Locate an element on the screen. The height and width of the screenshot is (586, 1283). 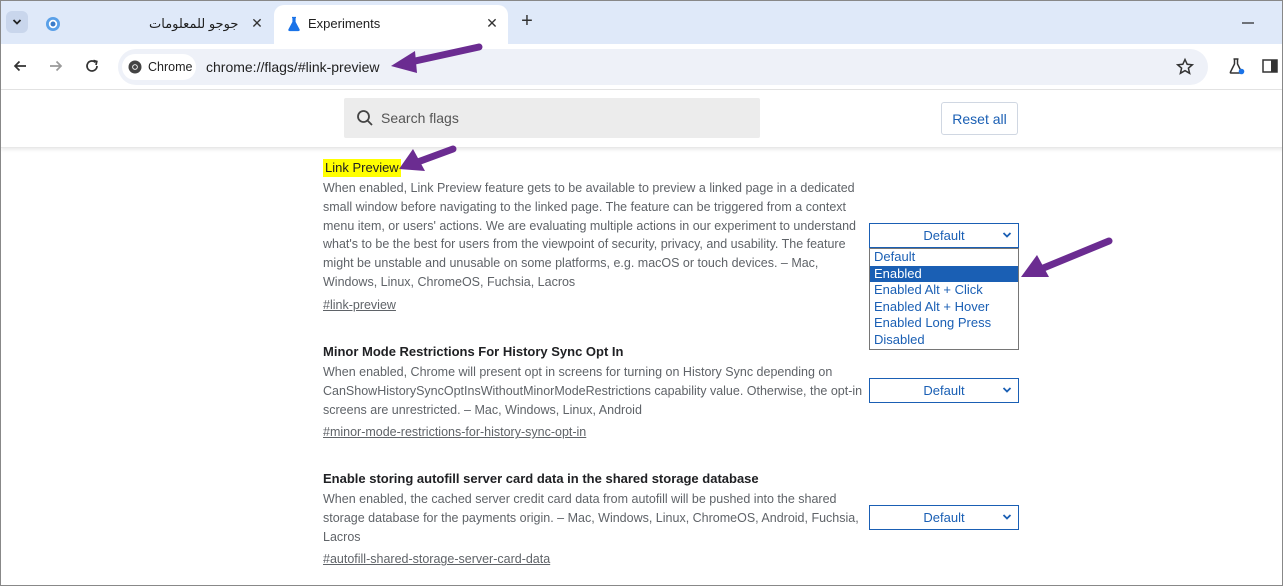
labs-flask-icon is located at coordinates (1236, 66).